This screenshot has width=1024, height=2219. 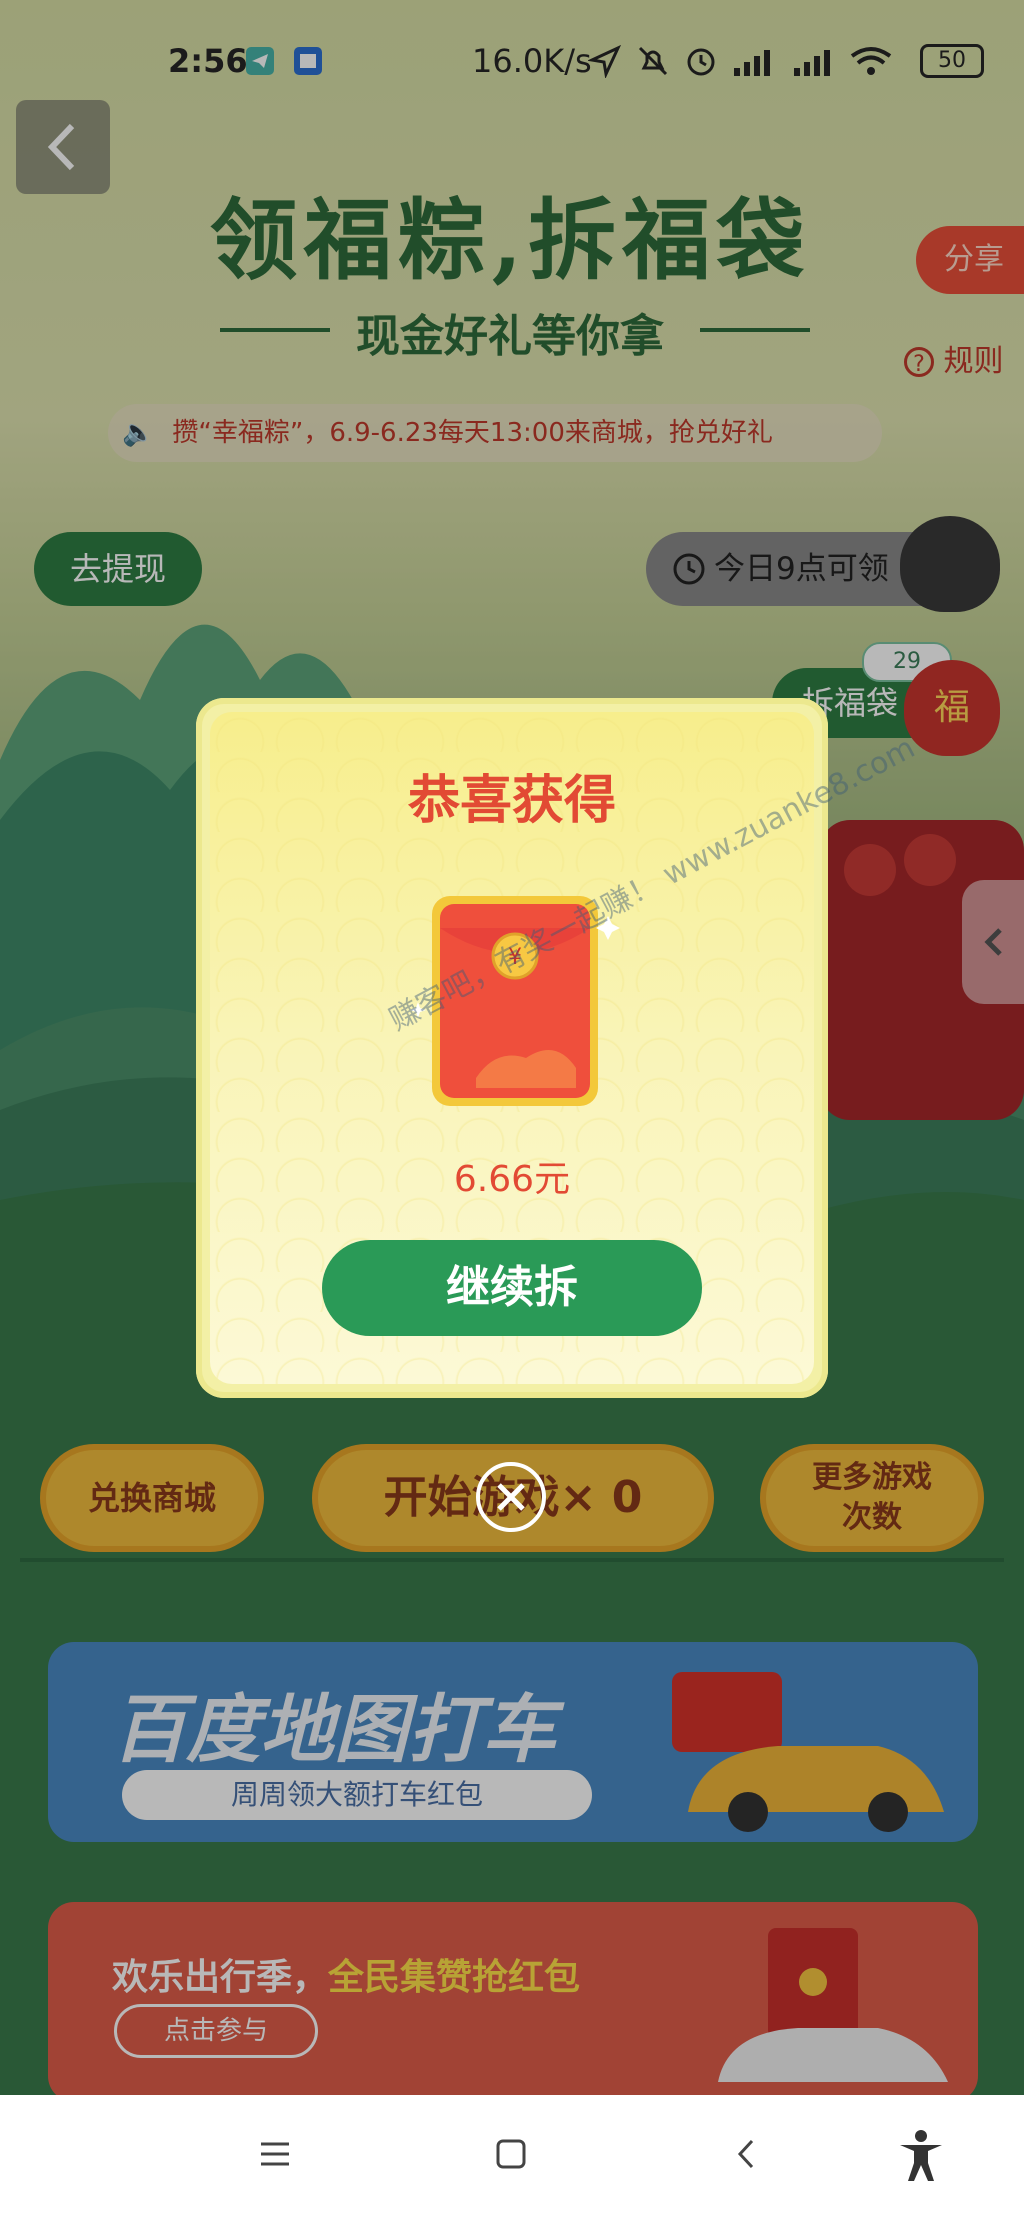 What do you see at coordinates (511, 2154) in the screenshot?
I see `home-icon` at bounding box center [511, 2154].